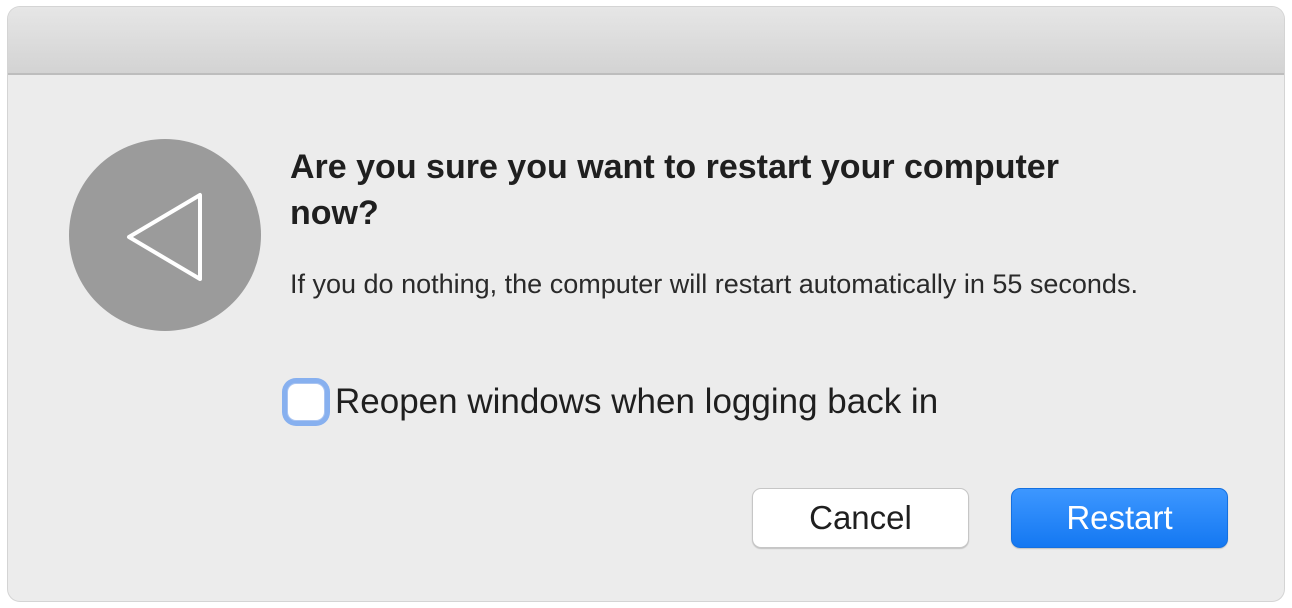  Describe the element at coordinates (646, 41) in the screenshot. I see `dialog-titlebar` at that location.